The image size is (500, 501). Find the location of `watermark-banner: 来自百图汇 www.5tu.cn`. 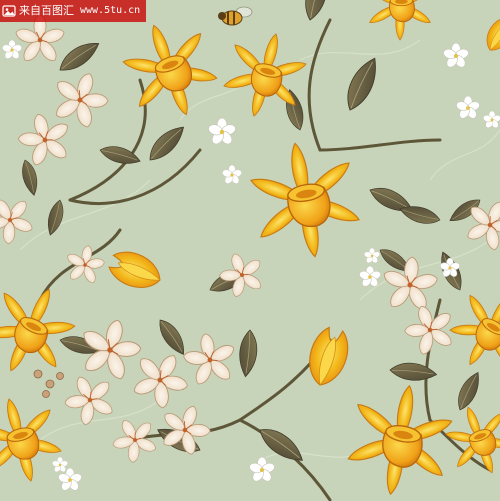

watermark-banner: 来自百图汇 www.5tu.cn is located at coordinates (73, 11).